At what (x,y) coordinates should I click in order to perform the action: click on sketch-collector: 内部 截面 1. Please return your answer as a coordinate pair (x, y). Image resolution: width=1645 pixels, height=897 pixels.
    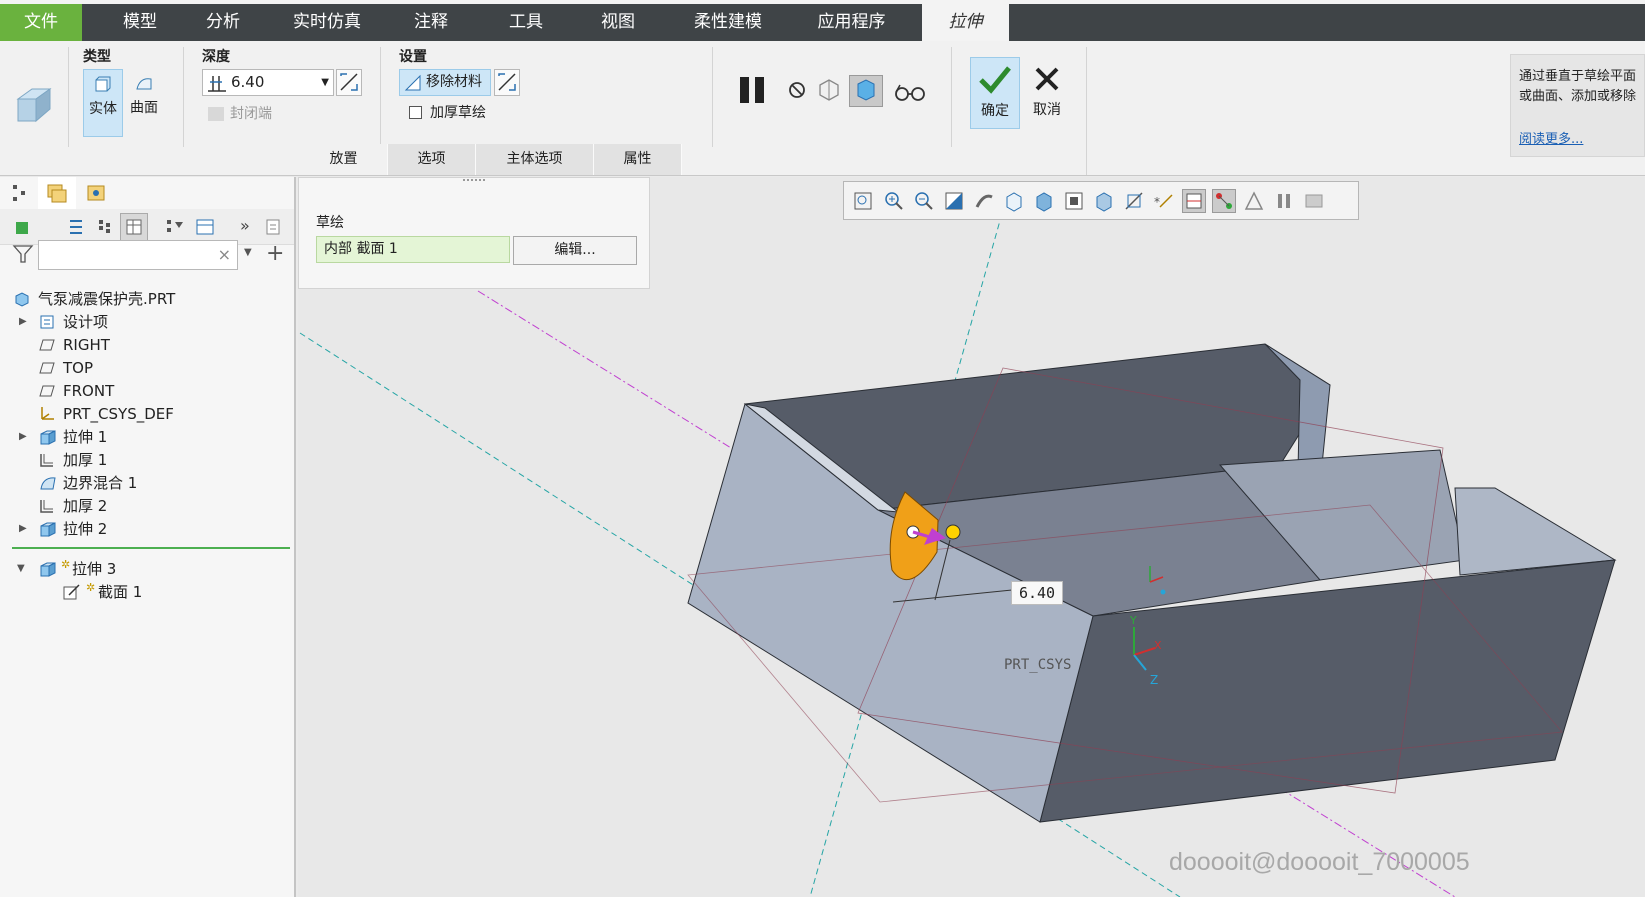
    Looking at the image, I should click on (413, 249).